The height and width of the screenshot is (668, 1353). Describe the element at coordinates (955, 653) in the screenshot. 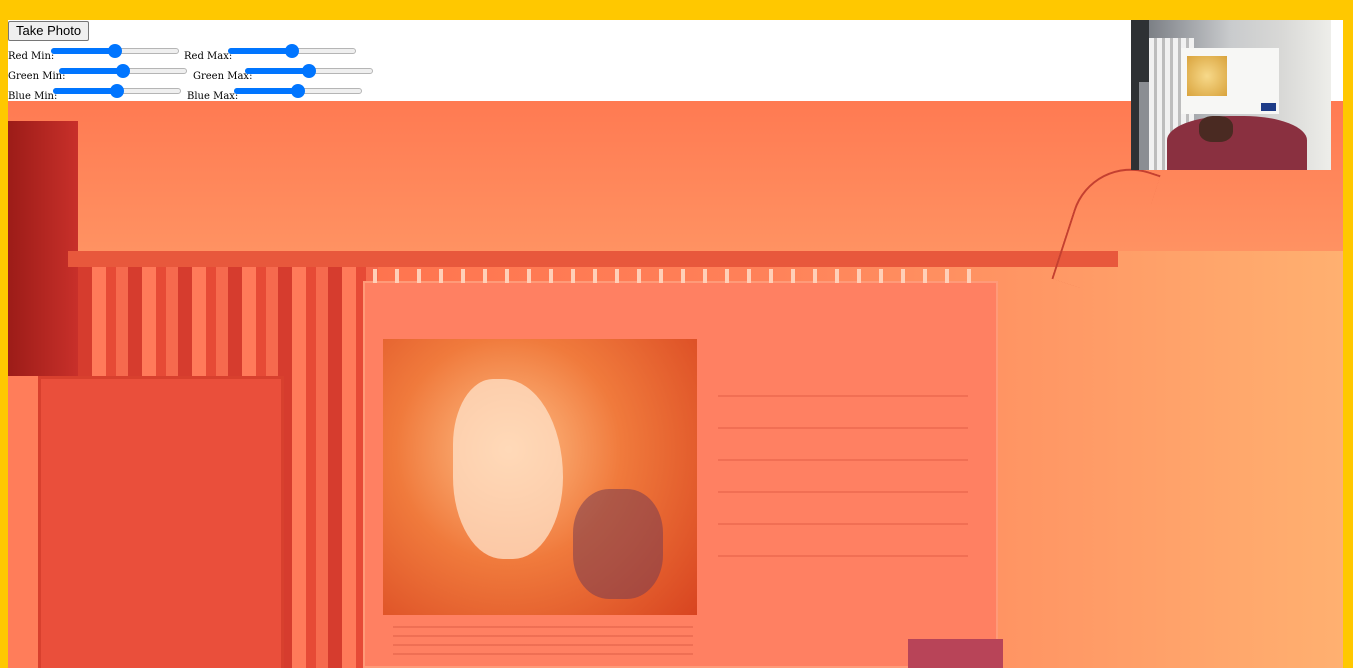

I see `calendar-brand-logo` at that location.